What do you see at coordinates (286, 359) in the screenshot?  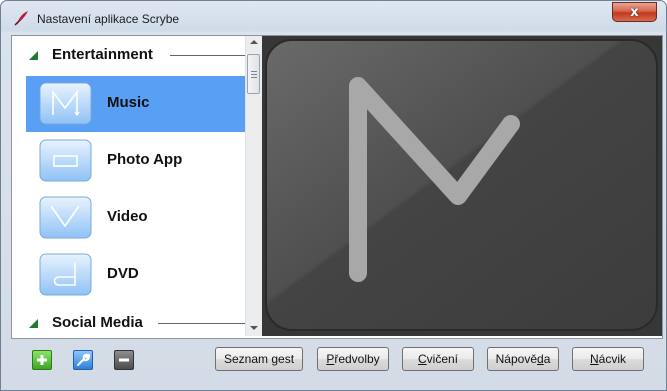 I see `button-text: est` at bounding box center [286, 359].